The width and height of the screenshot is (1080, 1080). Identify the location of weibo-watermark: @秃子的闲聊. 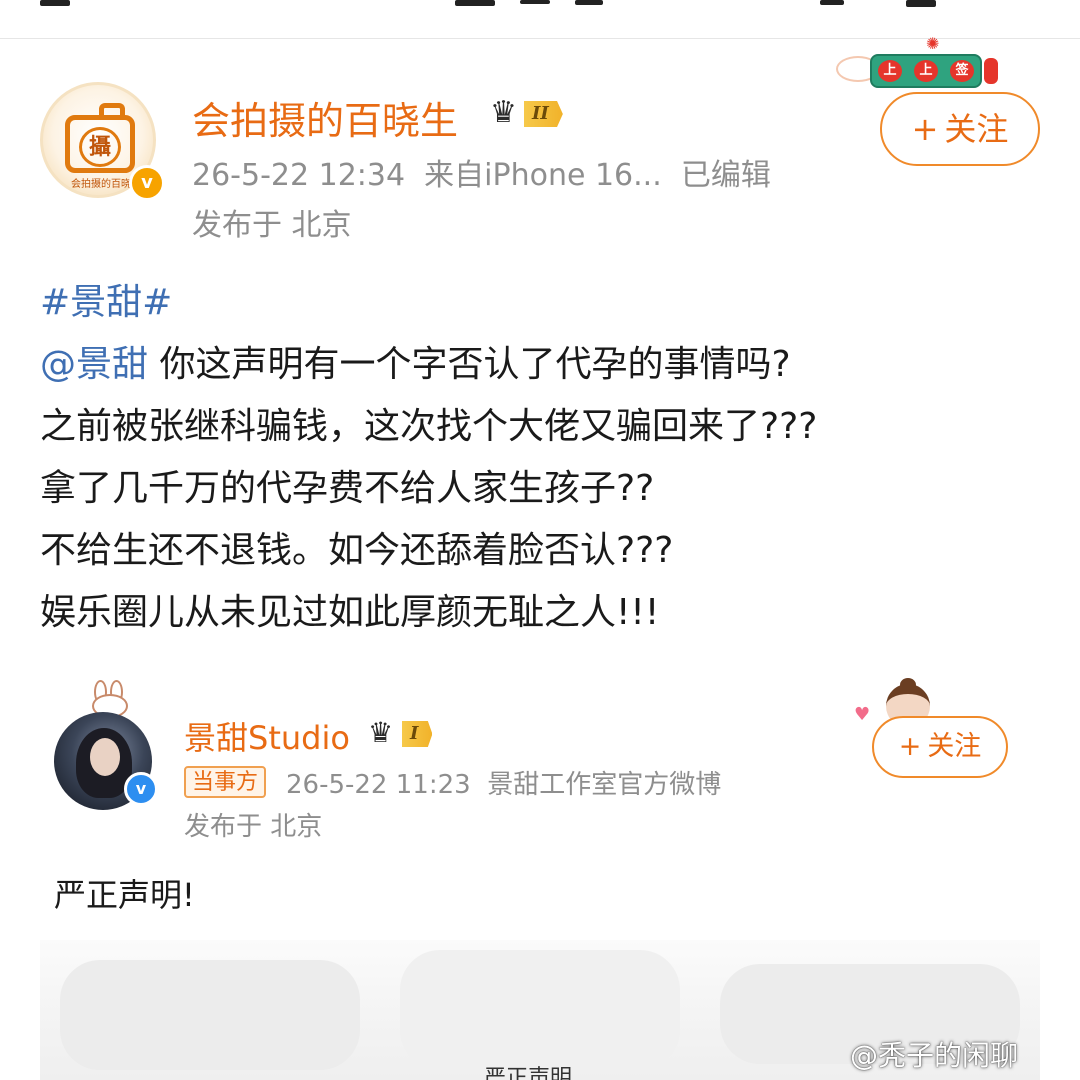
(934, 1055).